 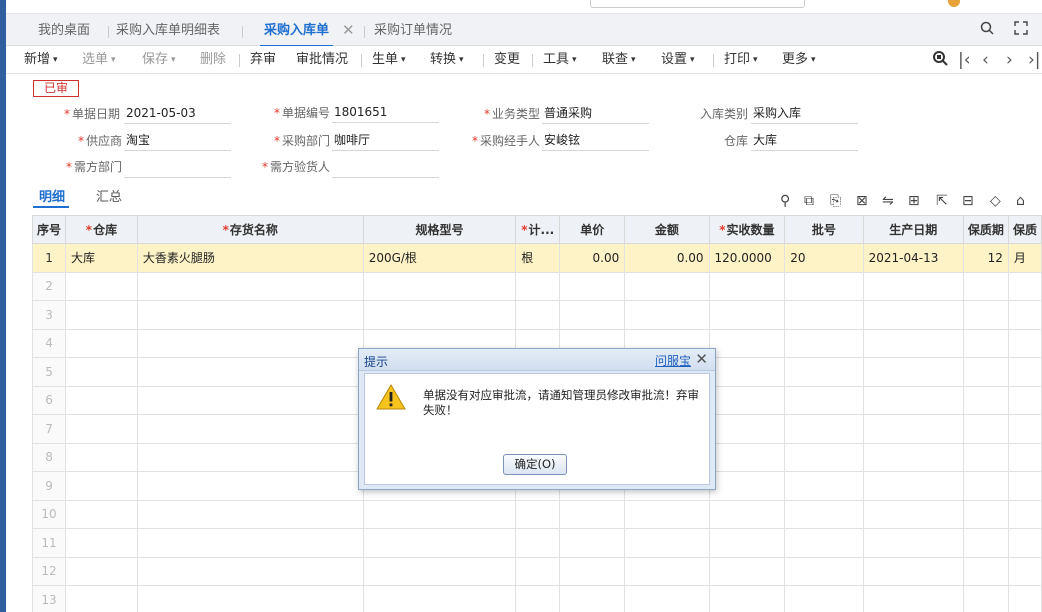 I want to click on location-icon: ⚲, so click(x=785, y=201).